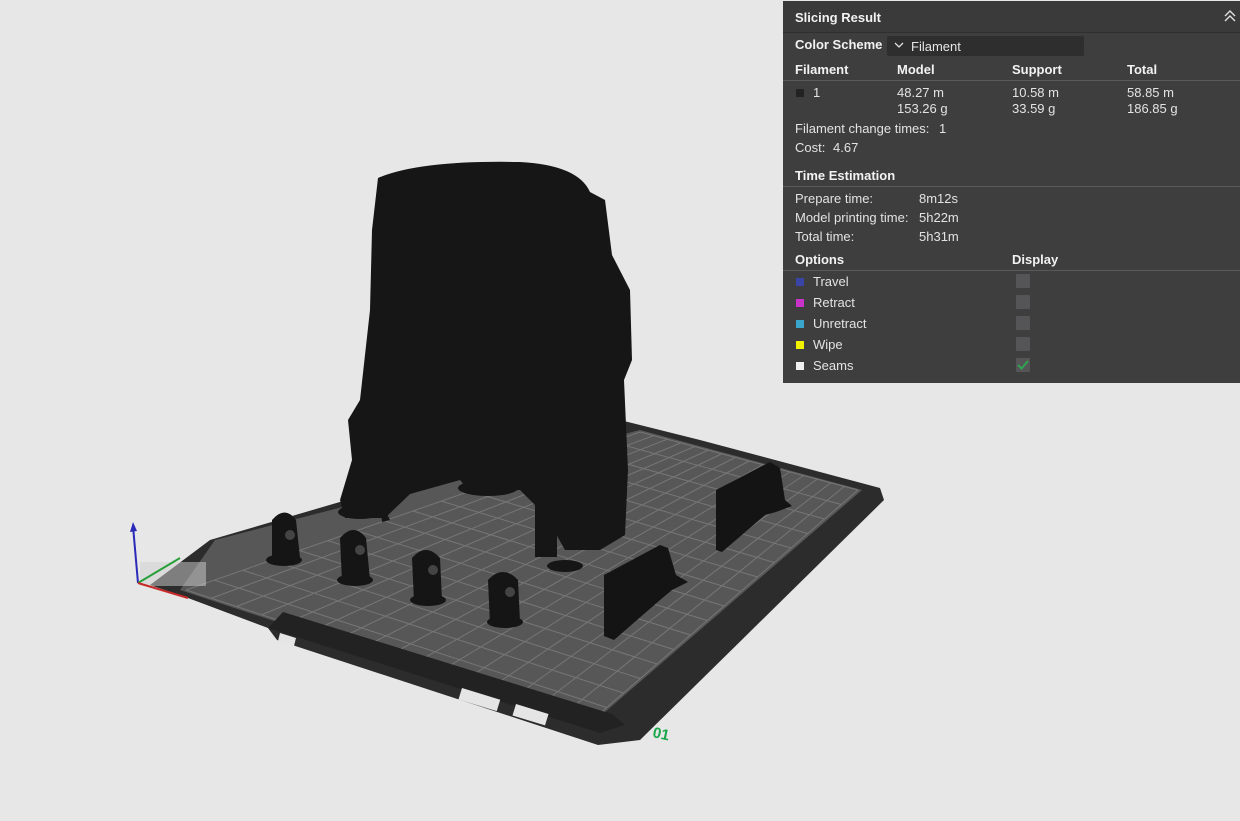 The height and width of the screenshot is (821, 1240). Describe the element at coordinates (1037, 69) in the screenshot. I see `col-header-support: Support` at that location.